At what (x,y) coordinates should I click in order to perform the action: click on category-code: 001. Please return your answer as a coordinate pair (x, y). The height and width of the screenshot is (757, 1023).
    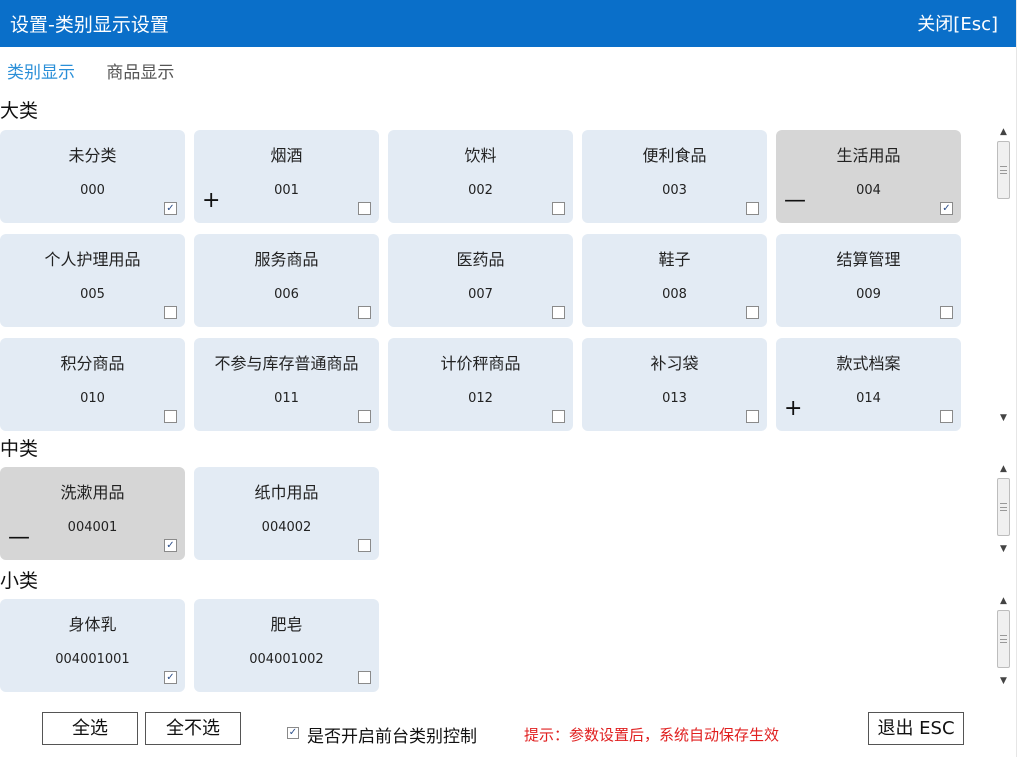
    Looking at the image, I should click on (286, 190).